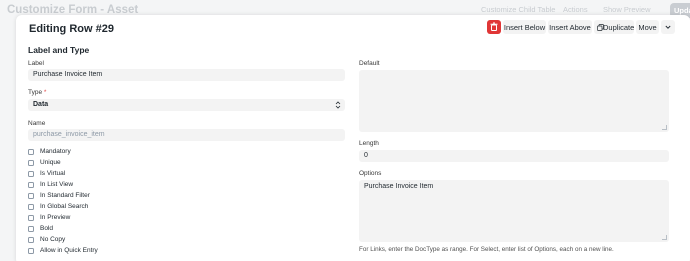 This screenshot has height=261, width=690. I want to click on checkbox-no-copy: No Copy, so click(88, 241).